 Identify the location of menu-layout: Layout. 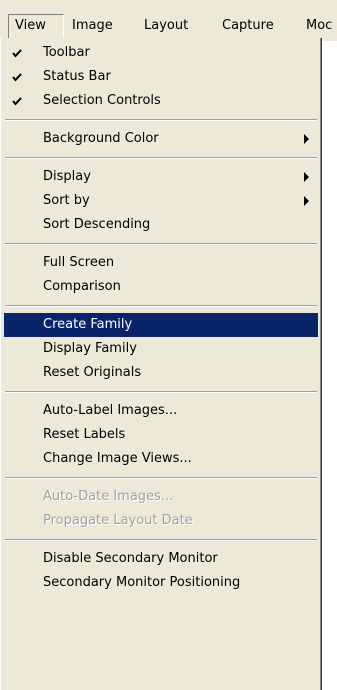
(166, 26).